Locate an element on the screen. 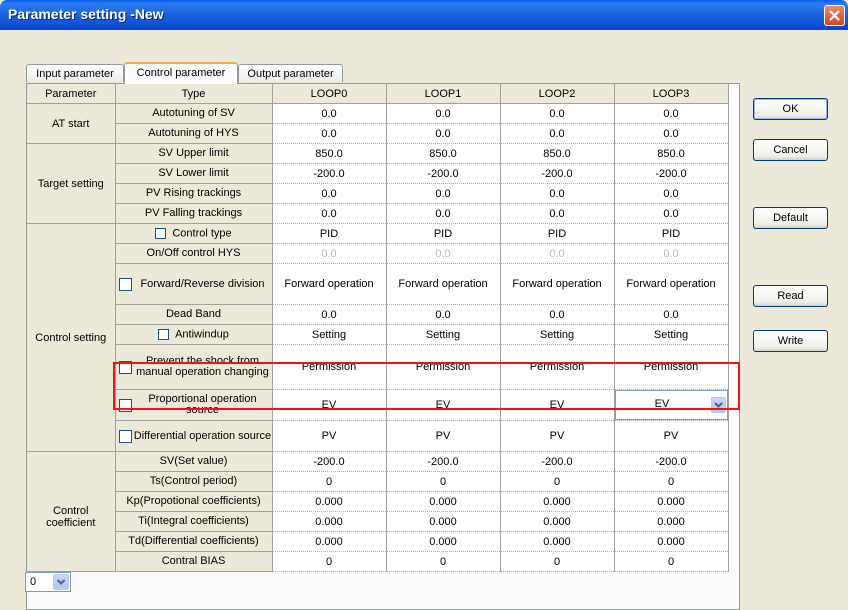  tab-control-parameter: Control parameter is located at coordinates (181, 73).